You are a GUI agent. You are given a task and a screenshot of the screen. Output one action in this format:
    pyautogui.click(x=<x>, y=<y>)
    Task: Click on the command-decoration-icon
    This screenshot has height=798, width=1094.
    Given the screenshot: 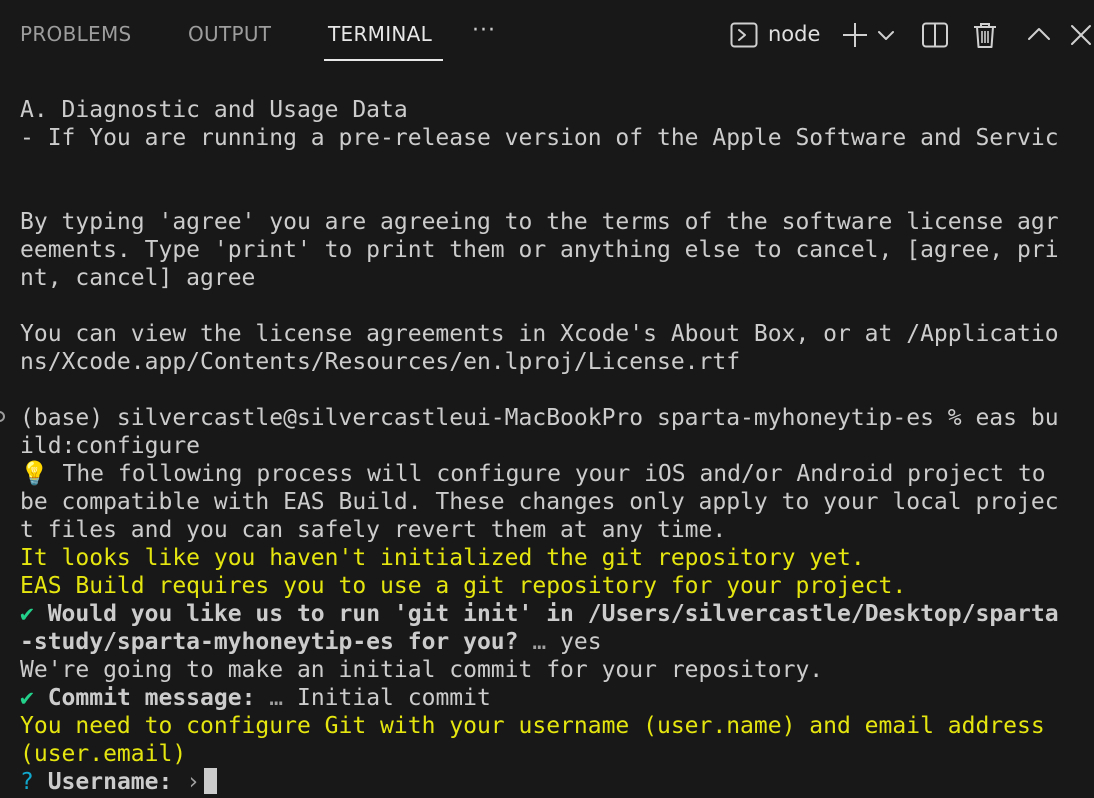 What is the action you would take?
    pyautogui.click(x=2, y=416)
    